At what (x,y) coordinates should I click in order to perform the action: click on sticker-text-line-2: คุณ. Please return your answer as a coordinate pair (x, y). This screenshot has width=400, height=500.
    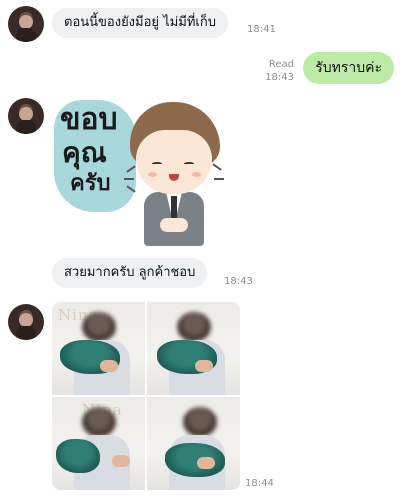
    Looking at the image, I should click on (84, 152).